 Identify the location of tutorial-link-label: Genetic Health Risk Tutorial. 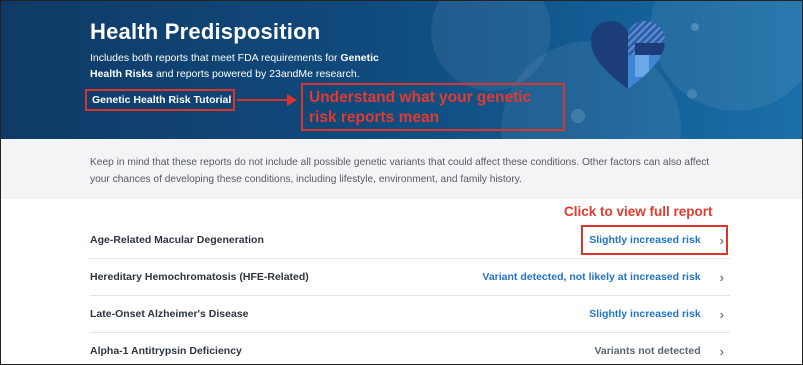
(162, 100).